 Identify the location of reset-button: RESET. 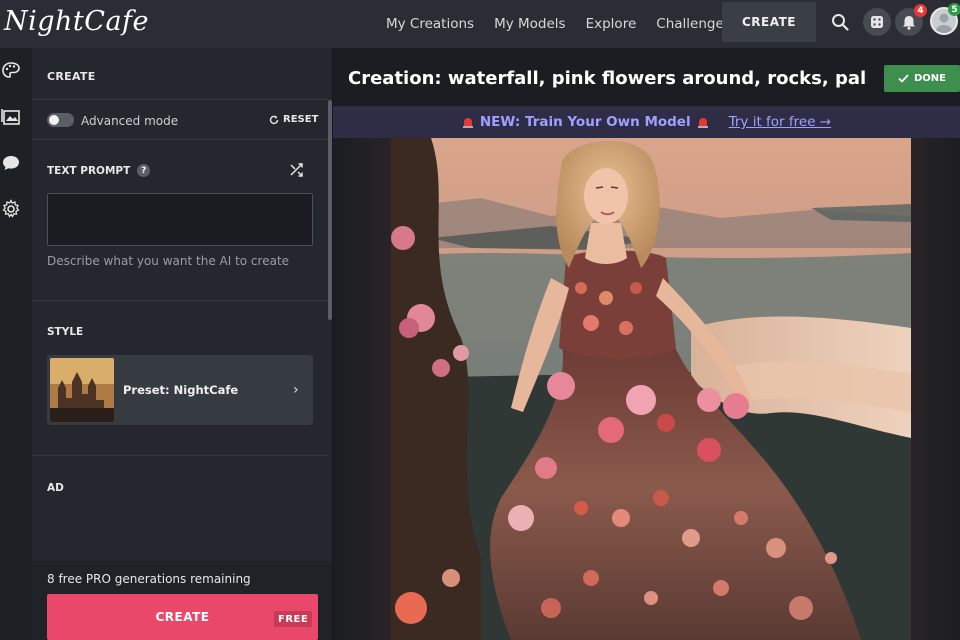
(293, 119).